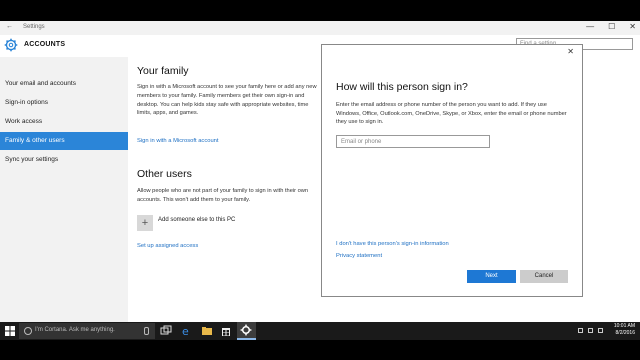  I want to click on settings-taskbar-button, so click(246, 331).